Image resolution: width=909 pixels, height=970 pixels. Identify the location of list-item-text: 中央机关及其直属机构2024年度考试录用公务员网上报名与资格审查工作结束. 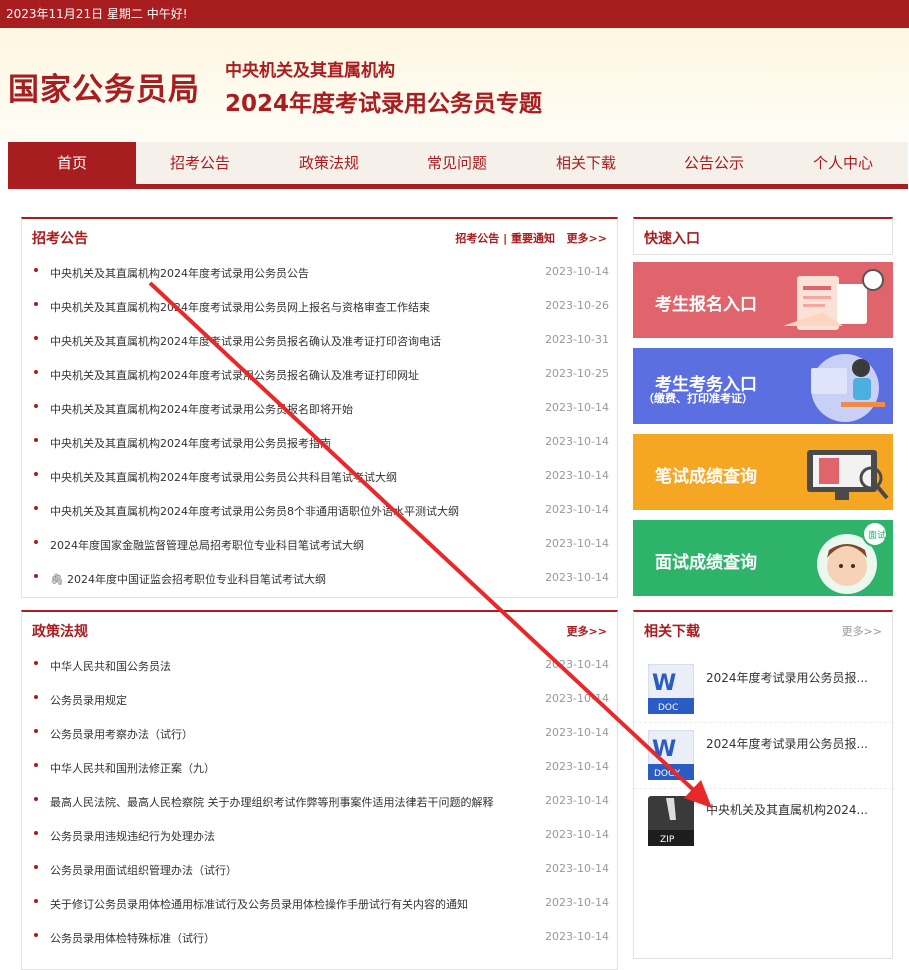
(240, 307).